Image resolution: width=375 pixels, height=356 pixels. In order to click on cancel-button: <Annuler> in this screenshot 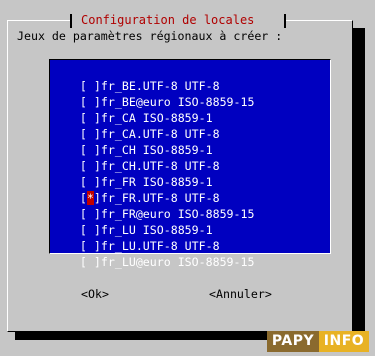, I will do `click(240, 294)`.